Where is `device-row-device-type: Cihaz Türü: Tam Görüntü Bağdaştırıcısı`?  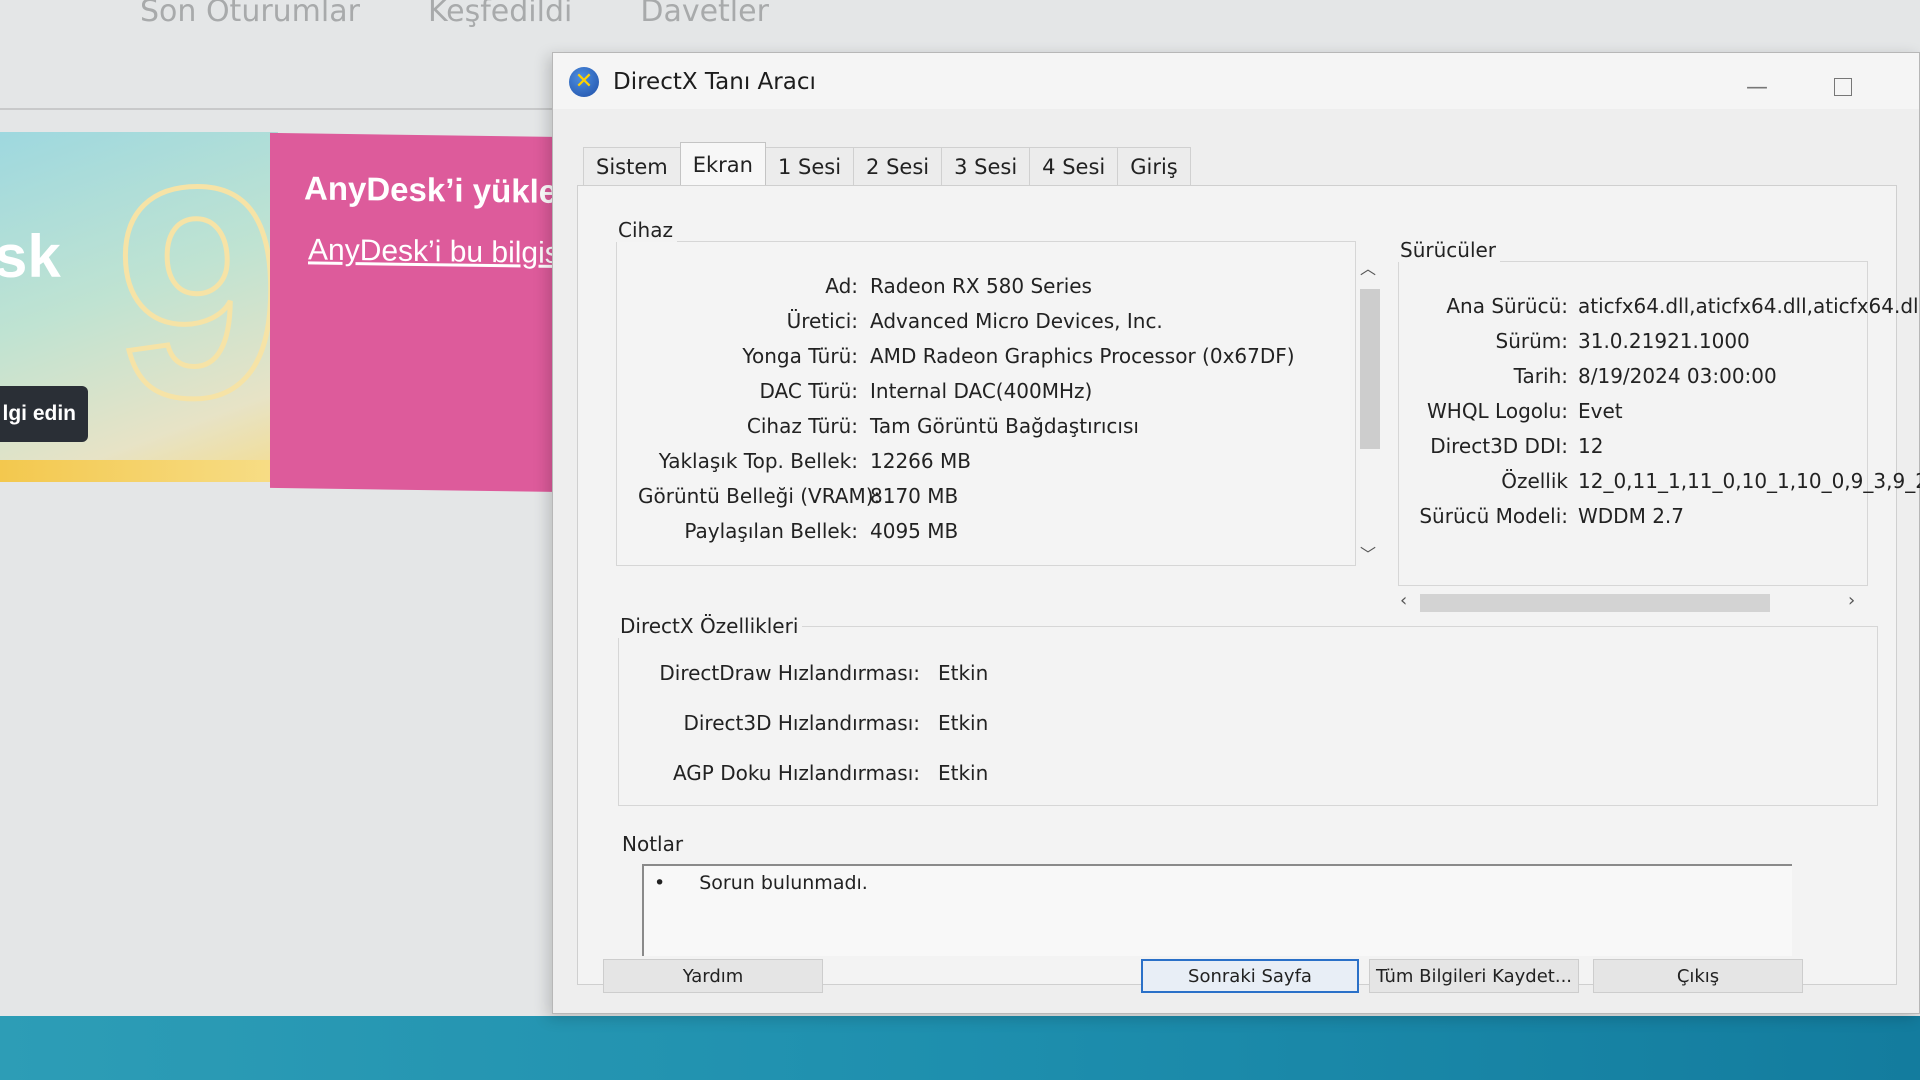 device-row-device-type: Cihaz Türü: Tam Görüntü Bağdaştırıcısı is located at coordinates (888, 426).